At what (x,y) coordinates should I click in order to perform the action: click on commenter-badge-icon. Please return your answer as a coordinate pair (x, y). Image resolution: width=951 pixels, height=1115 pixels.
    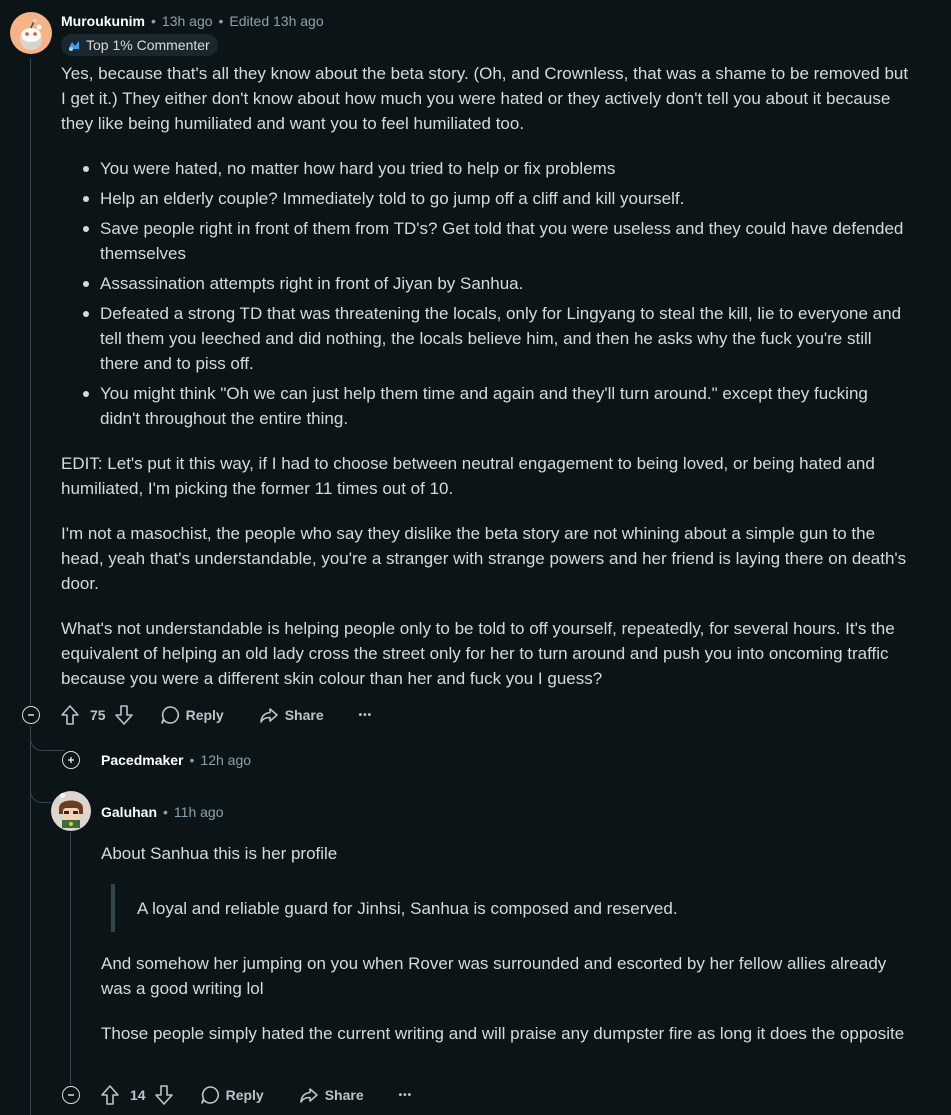
    Looking at the image, I should click on (74, 45).